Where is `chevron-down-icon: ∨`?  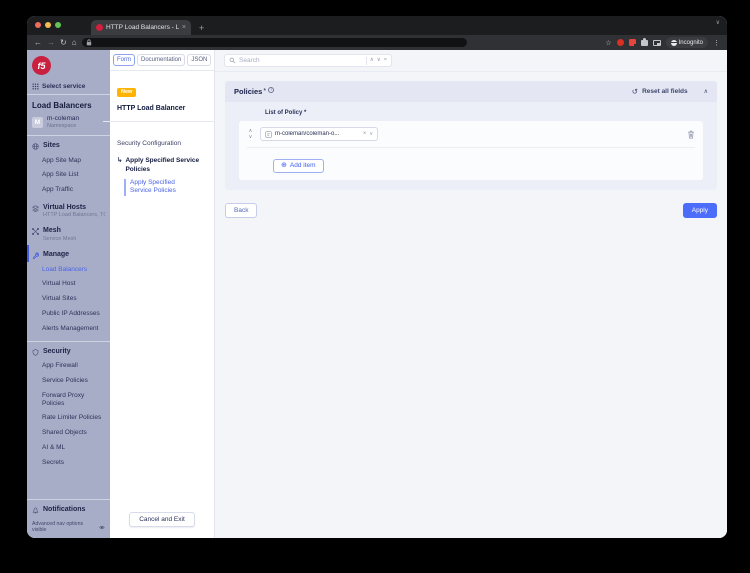
chevron-down-icon: ∨ is located at coordinates (371, 134).